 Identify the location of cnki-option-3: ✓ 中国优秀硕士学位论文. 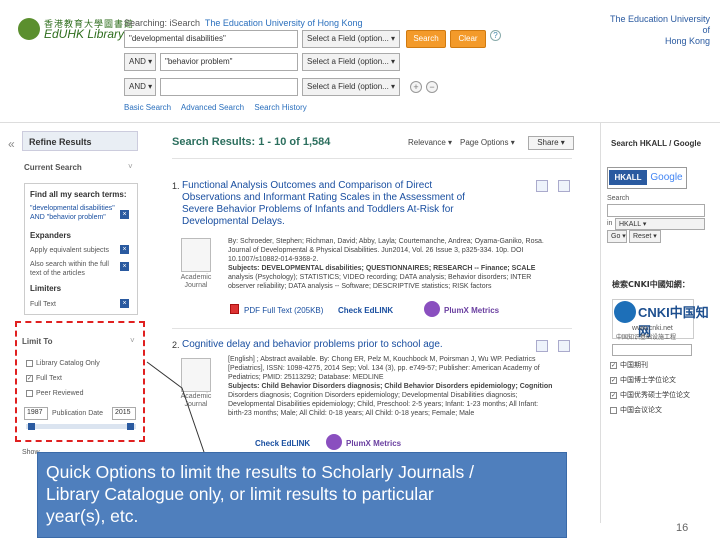
(650, 395).